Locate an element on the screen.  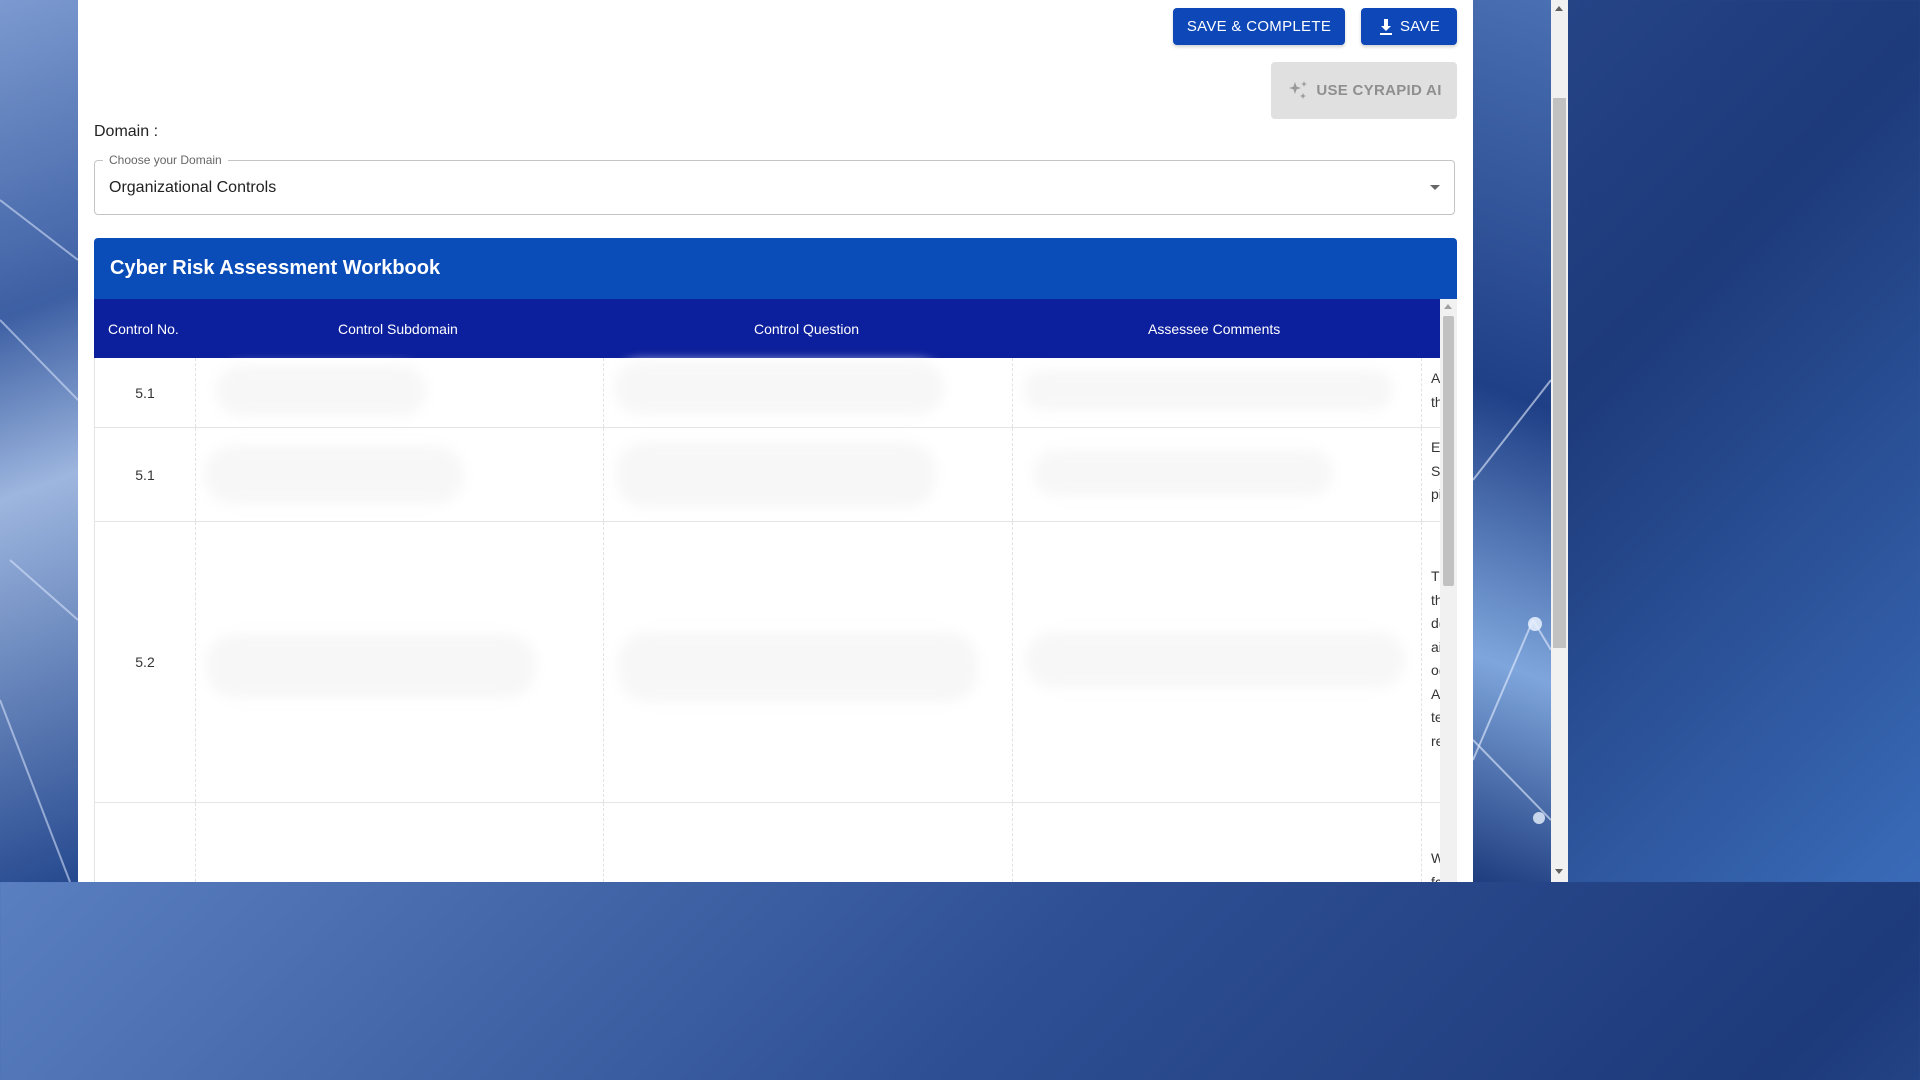
workbook-title: Cyber Risk Assessment Workbook is located at coordinates (275, 268).